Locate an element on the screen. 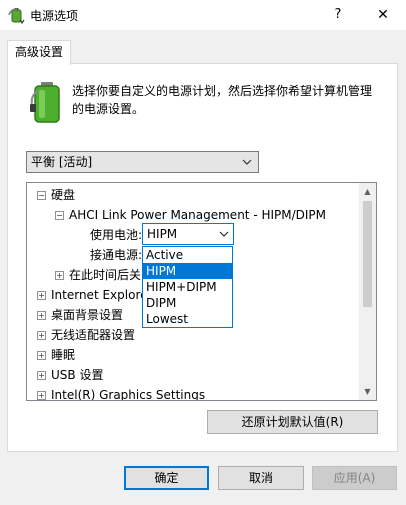  chevron-down-icon is located at coordinates (247, 165).